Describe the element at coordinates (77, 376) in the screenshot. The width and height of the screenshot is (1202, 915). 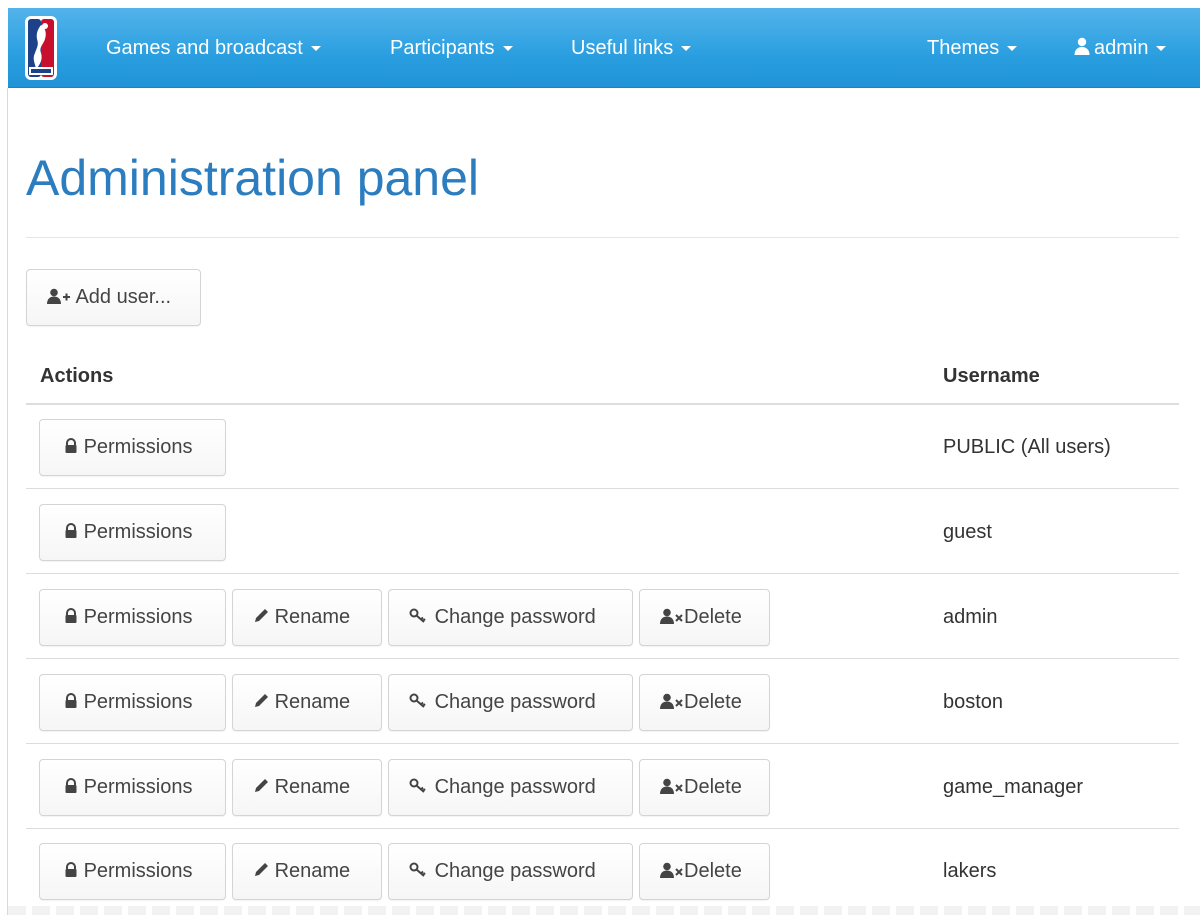
I see `column-header-actions: Actions` at that location.